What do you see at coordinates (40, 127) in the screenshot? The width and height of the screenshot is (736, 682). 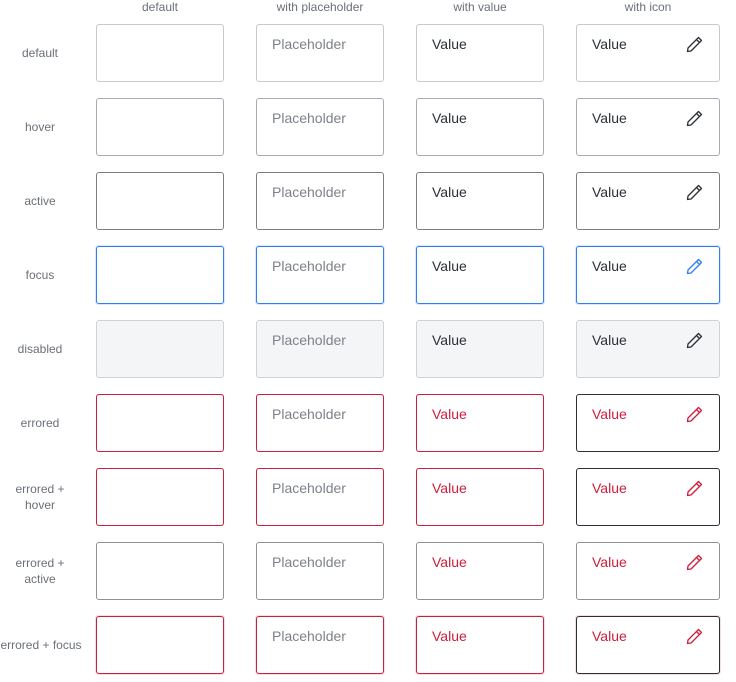 I see `row-label-hover: hover` at bounding box center [40, 127].